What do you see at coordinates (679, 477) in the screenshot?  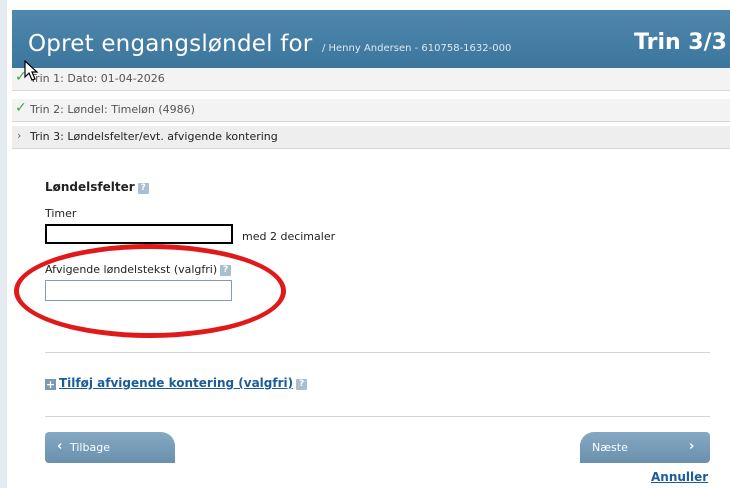 I see `cancel-link: Annuller` at bounding box center [679, 477].